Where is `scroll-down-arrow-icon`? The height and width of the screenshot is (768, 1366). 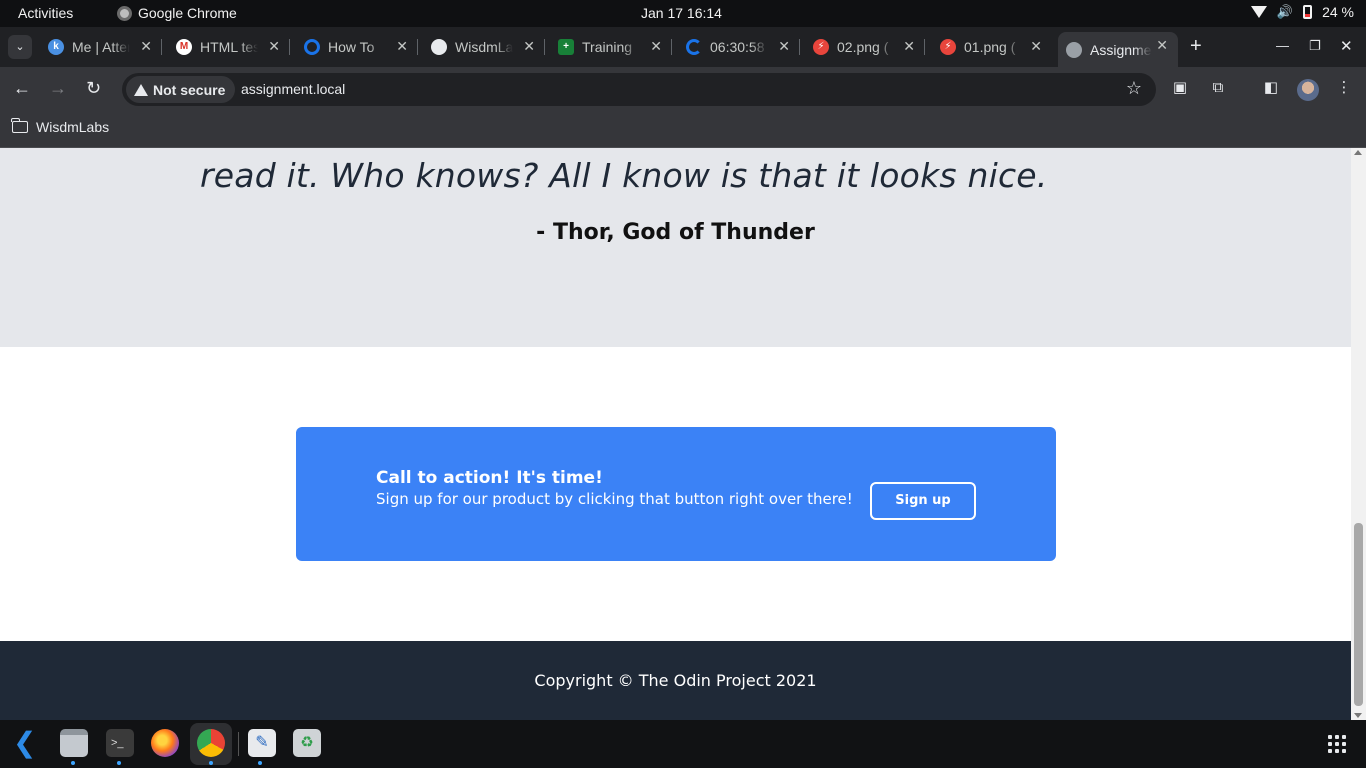
scroll-down-arrow-icon is located at coordinates (1358, 715).